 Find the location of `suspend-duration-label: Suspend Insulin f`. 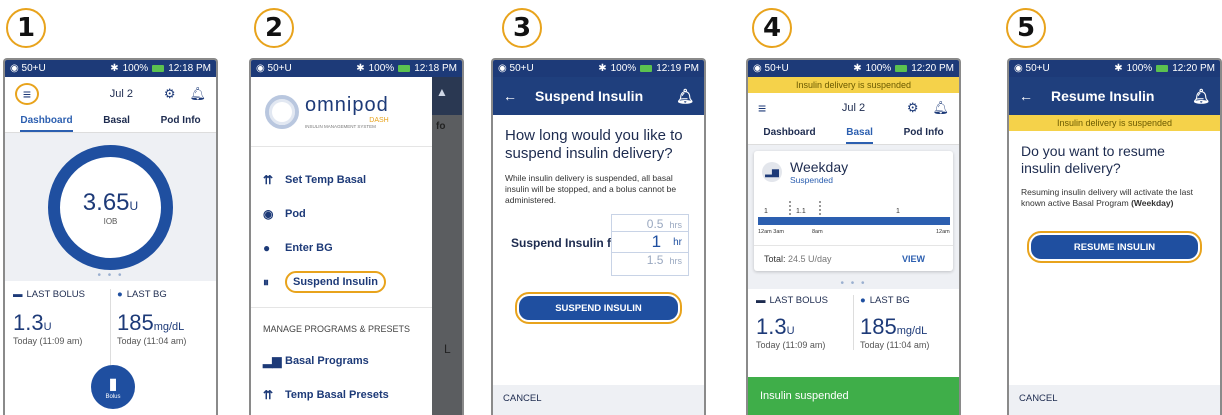

suspend-duration-label: Suspend Insulin f is located at coordinates (561, 243).